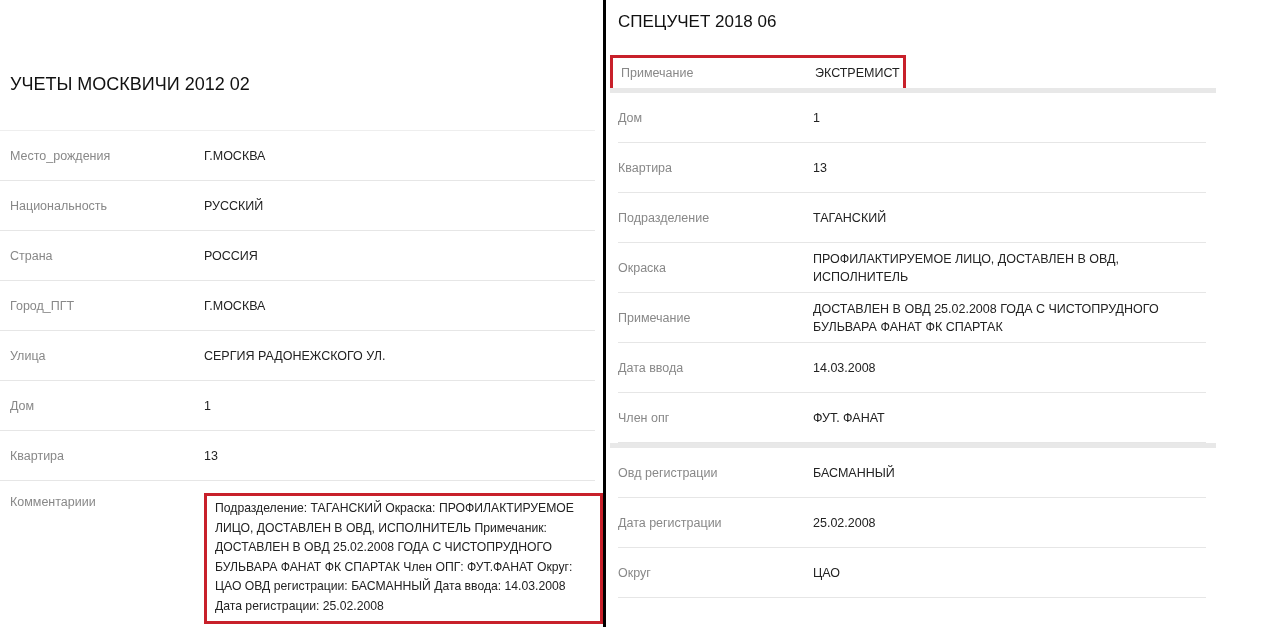 This screenshot has height=627, width=1280. What do you see at coordinates (234, 206) in the screenshot?
I see `field-value: РУССКИЙ` at bounding box center [234, 206].